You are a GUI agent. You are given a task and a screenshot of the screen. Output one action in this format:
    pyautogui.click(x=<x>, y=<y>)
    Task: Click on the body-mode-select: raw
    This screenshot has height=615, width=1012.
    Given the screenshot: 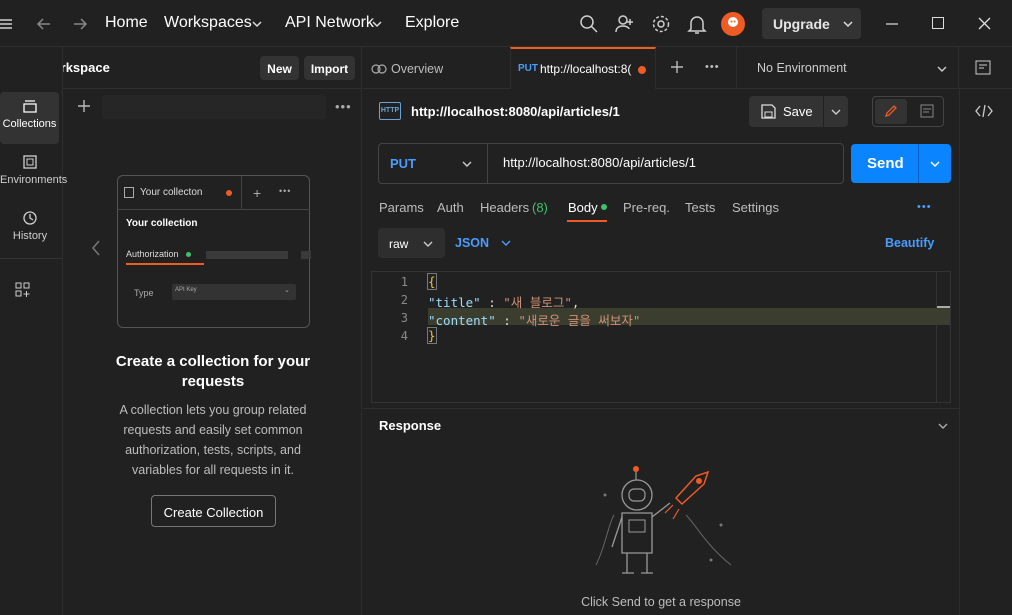 What is the action you would take?
    pyautogui.click(x=411, y=243)
    